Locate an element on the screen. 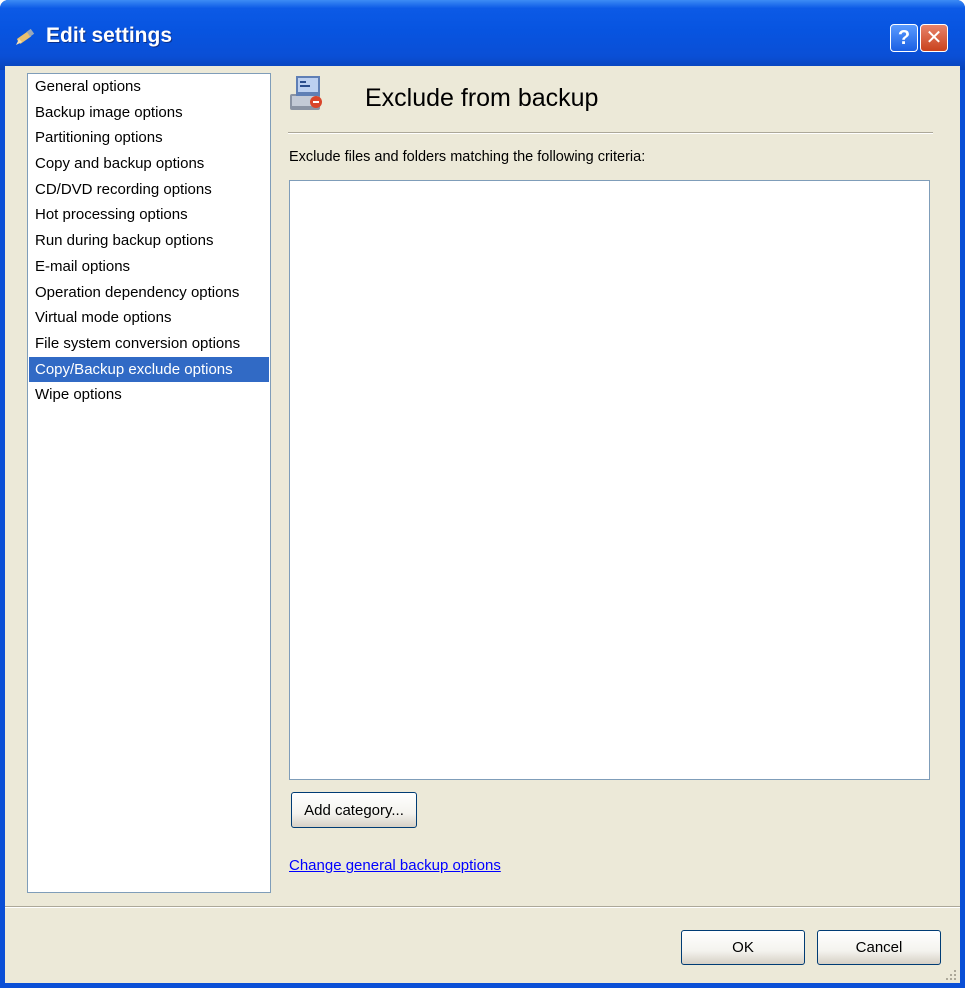 The height and width of the screenshot is (988, 965). close-icon: ✕ is located at coordinates (934, 38).